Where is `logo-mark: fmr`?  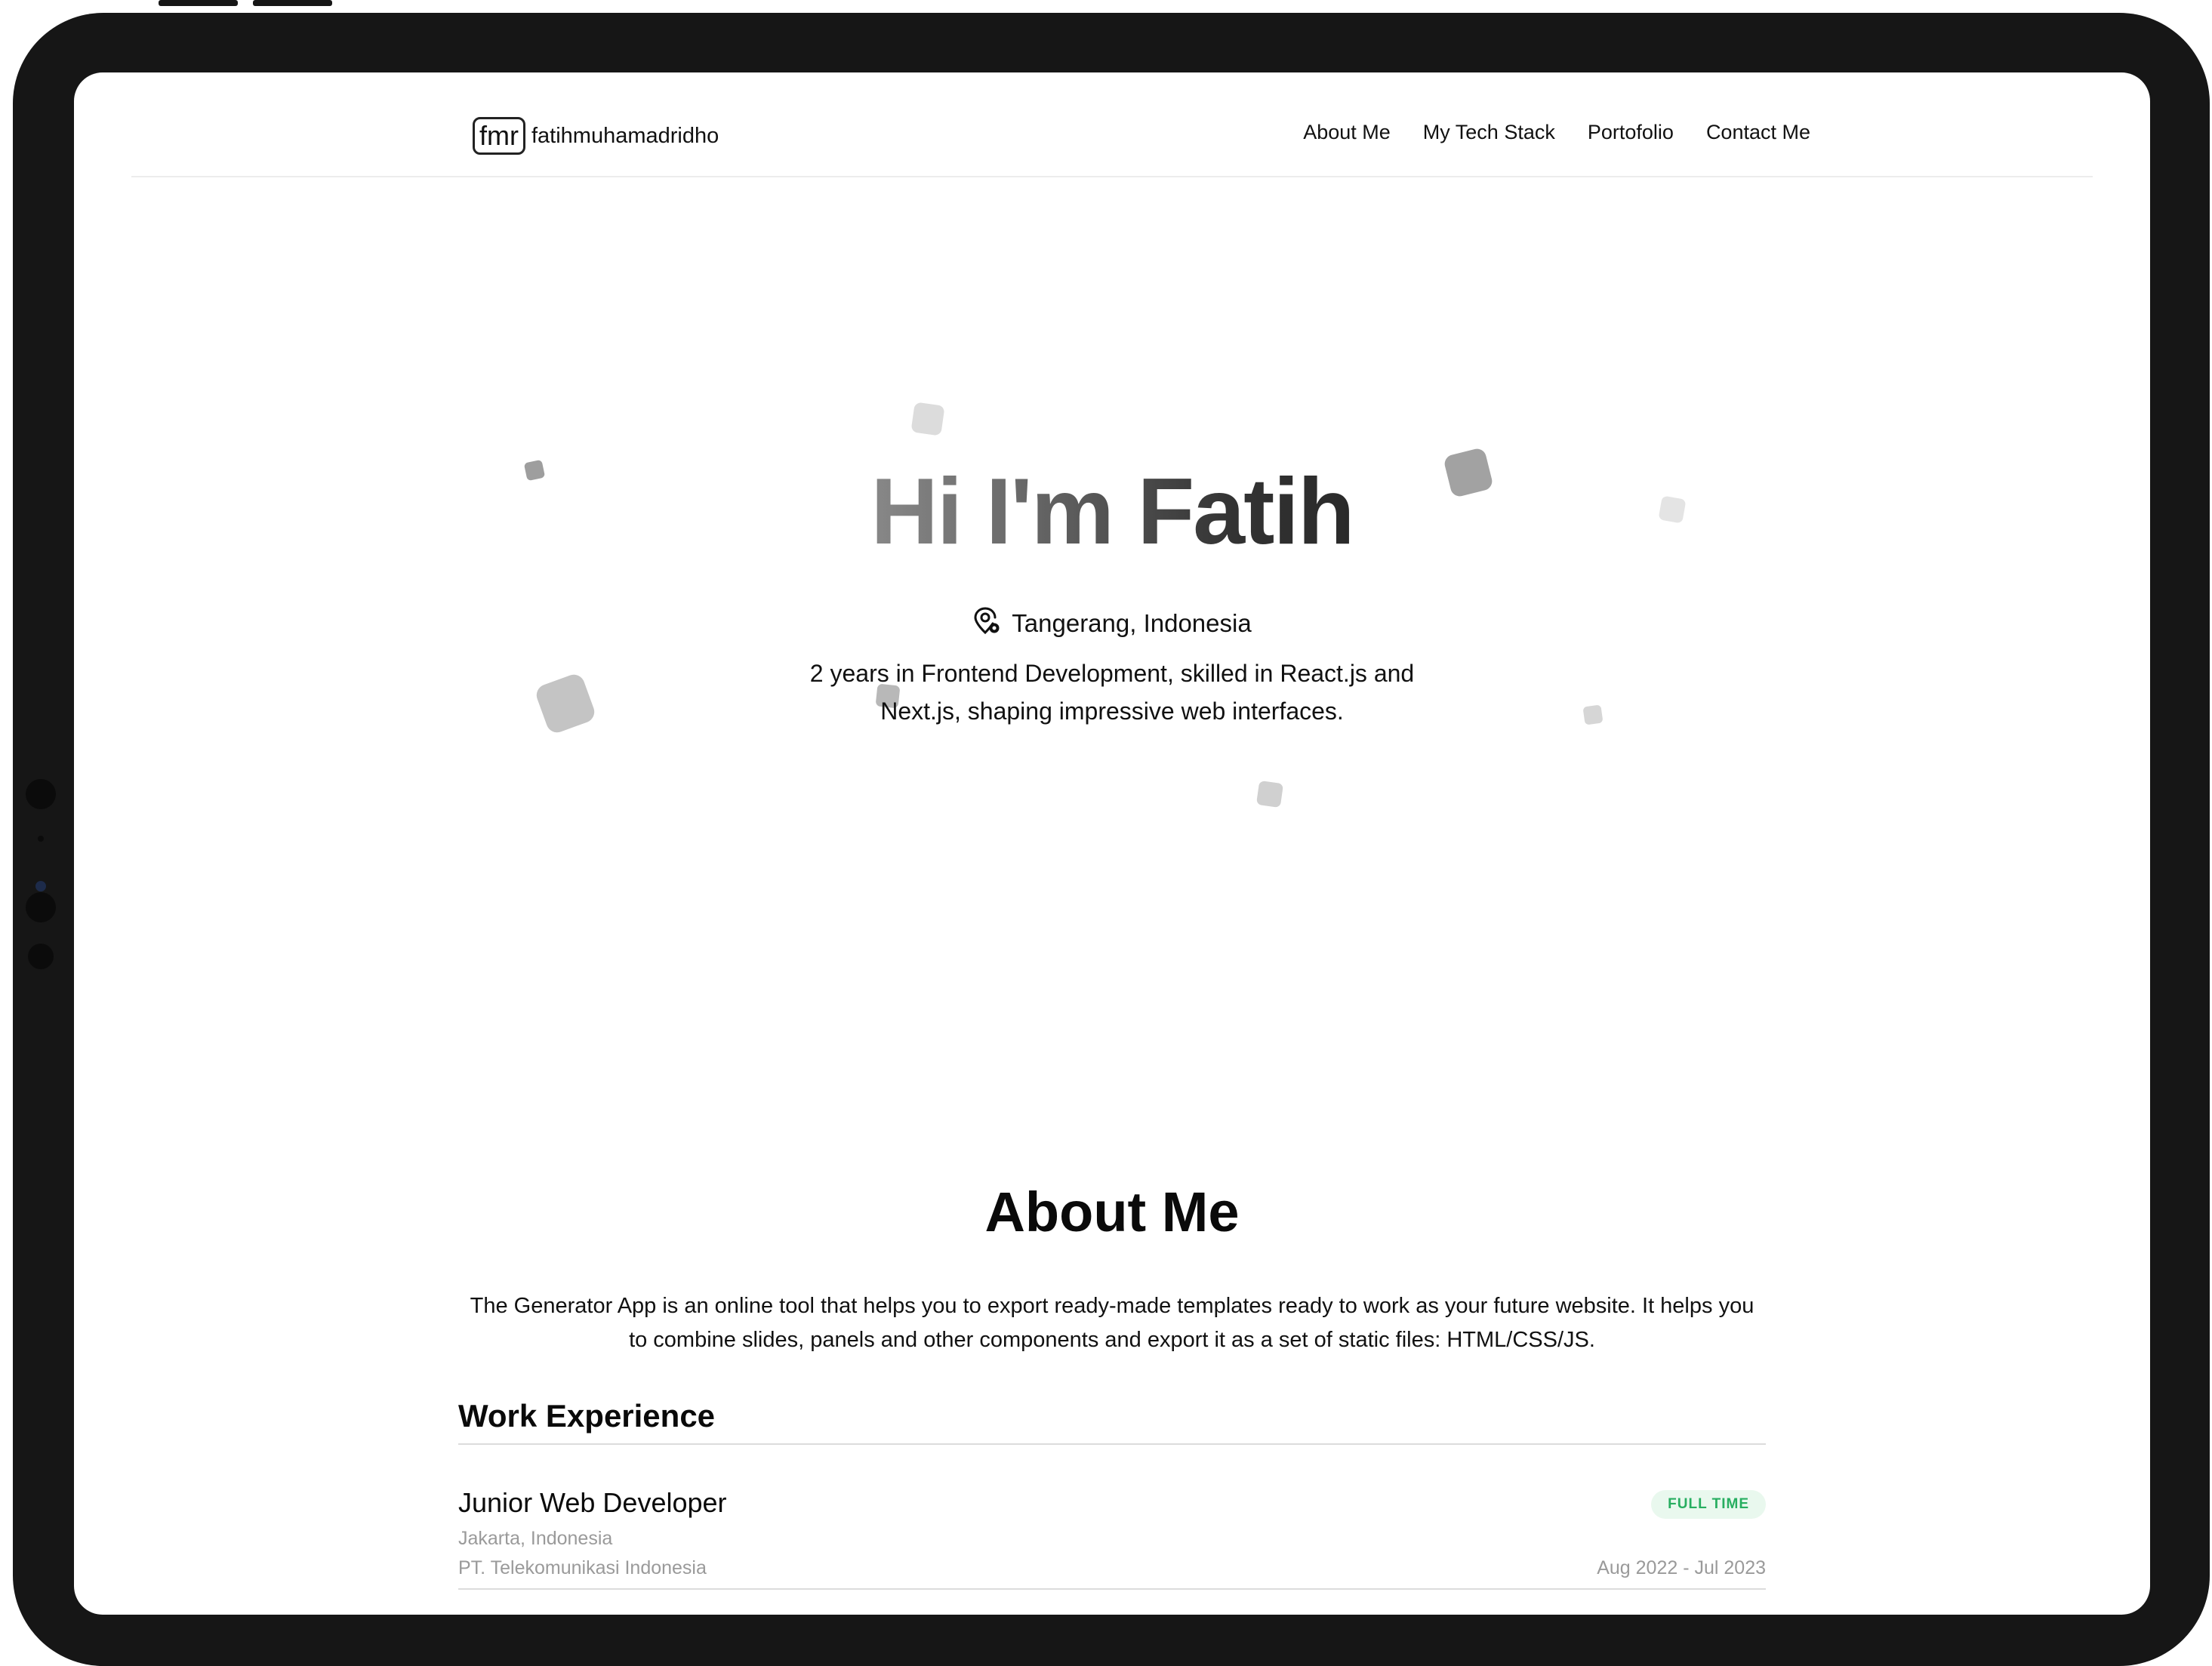 logo-mark: fmr is located at coordinates (499, 136).